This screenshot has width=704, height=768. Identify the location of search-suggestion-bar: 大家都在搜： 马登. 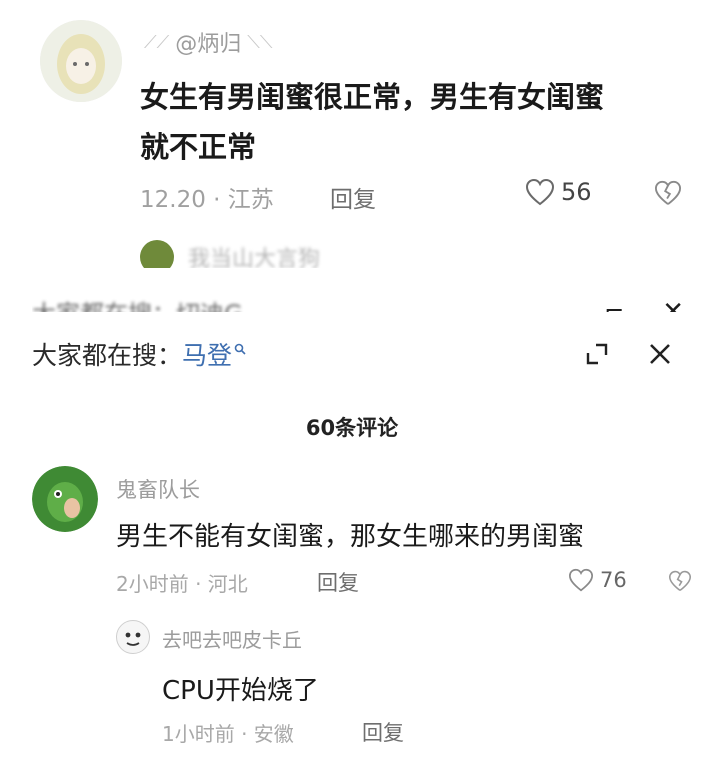
(352, 354).